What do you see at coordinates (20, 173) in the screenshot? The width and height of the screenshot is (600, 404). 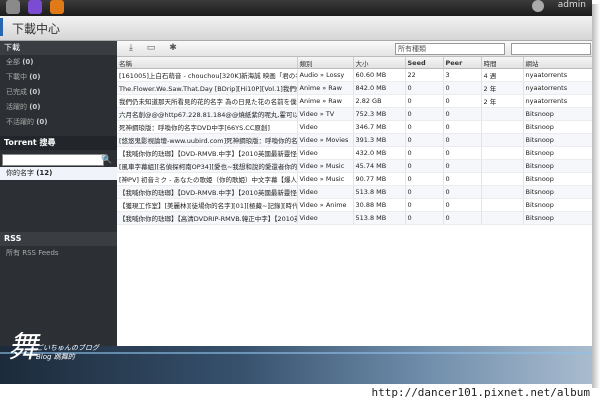 I see `sidebar-item-label: 你的名字` at bounding box center [20, 173].